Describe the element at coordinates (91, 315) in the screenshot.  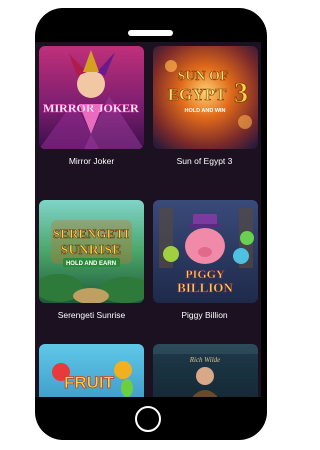
I see `game-title-serengeti-sunrise: Serengeti Sunrise` at that location.